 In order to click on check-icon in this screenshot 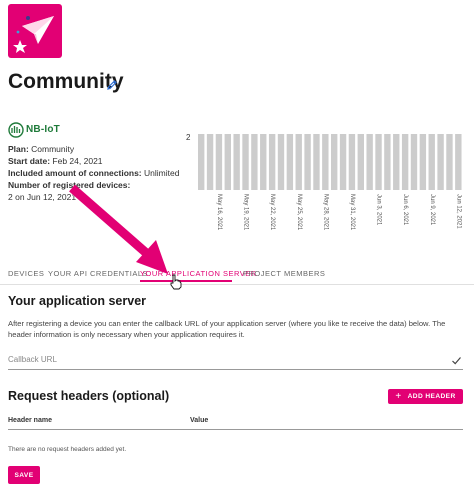, I will do `click(456, 359)`.